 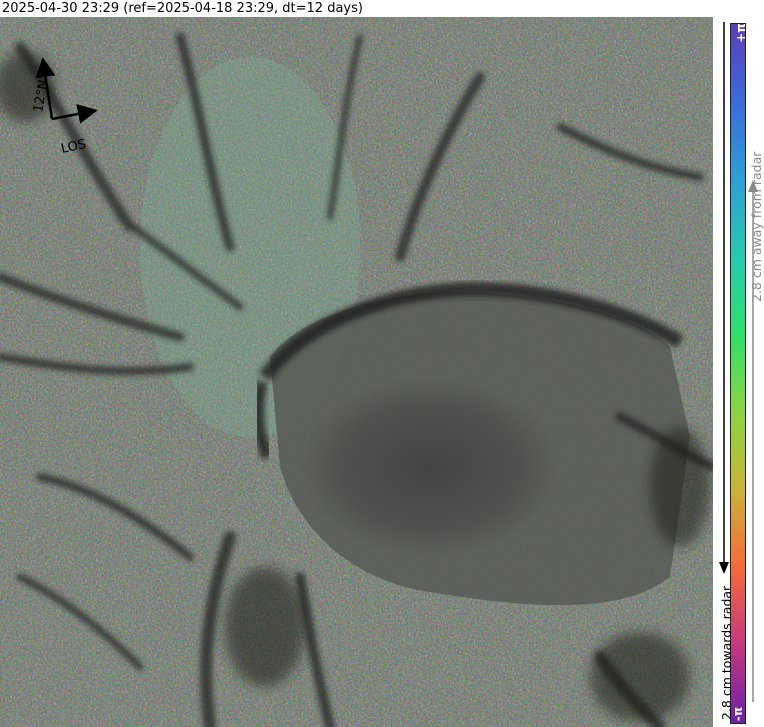 I want to click on towards-radar-label: 2.8 cm towards radar, so click(x=726, y=652).